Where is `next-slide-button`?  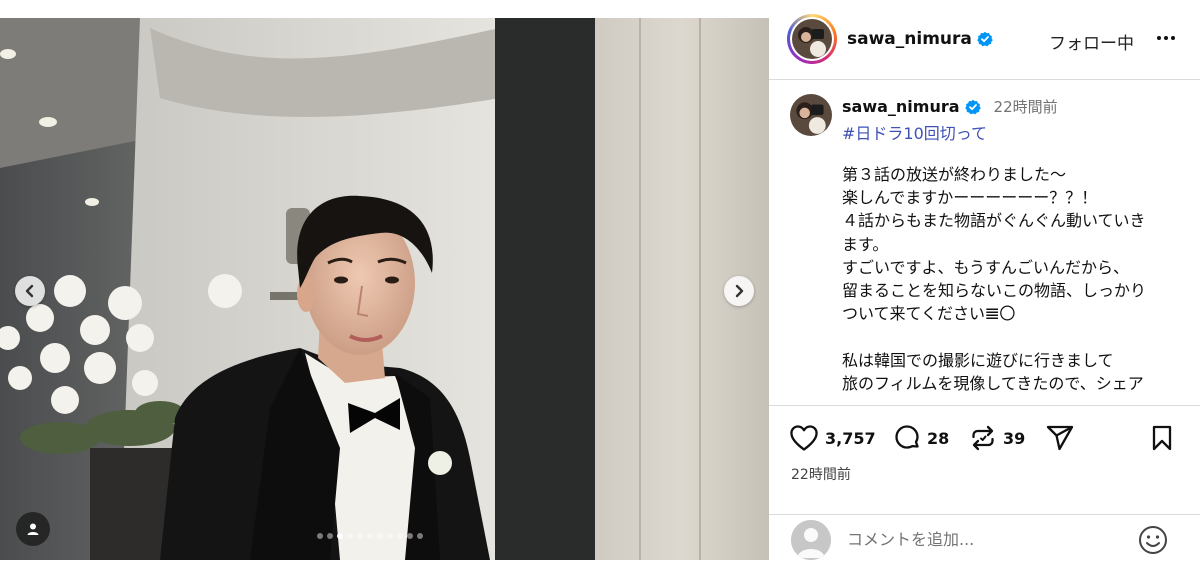 next-slide-button is located at coordinates (739, 291).